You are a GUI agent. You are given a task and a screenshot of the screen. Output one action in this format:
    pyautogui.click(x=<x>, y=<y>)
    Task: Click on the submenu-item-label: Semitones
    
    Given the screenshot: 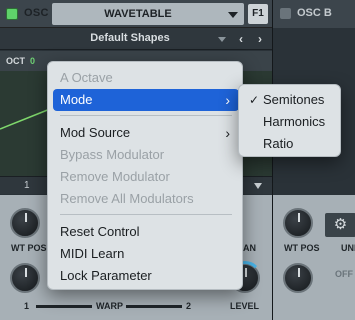 What is the action you would take?
    pyautogui.click(x=294, y=99)
    